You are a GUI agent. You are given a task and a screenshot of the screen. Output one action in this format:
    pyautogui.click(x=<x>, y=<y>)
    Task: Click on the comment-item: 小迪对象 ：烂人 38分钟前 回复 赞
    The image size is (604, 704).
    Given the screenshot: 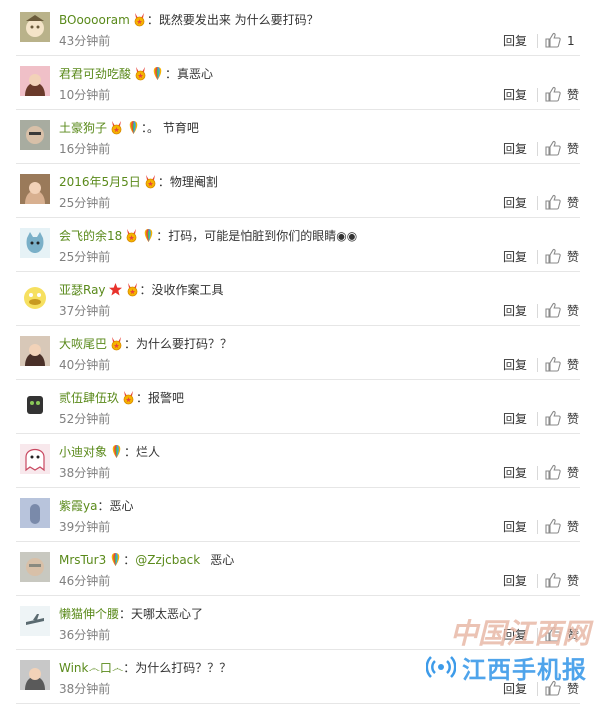 What is the action you would take?
    pyautogui.click(x=298, y=461)
    